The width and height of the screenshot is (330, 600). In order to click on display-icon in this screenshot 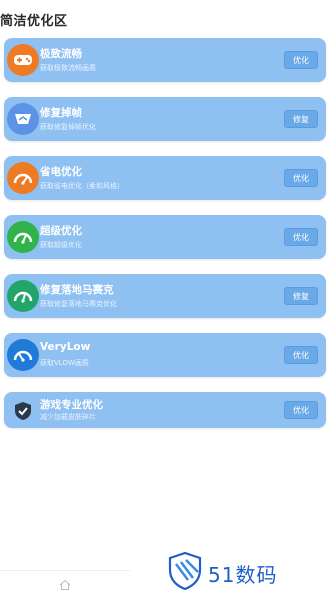, I will do `click(23, 119)`.